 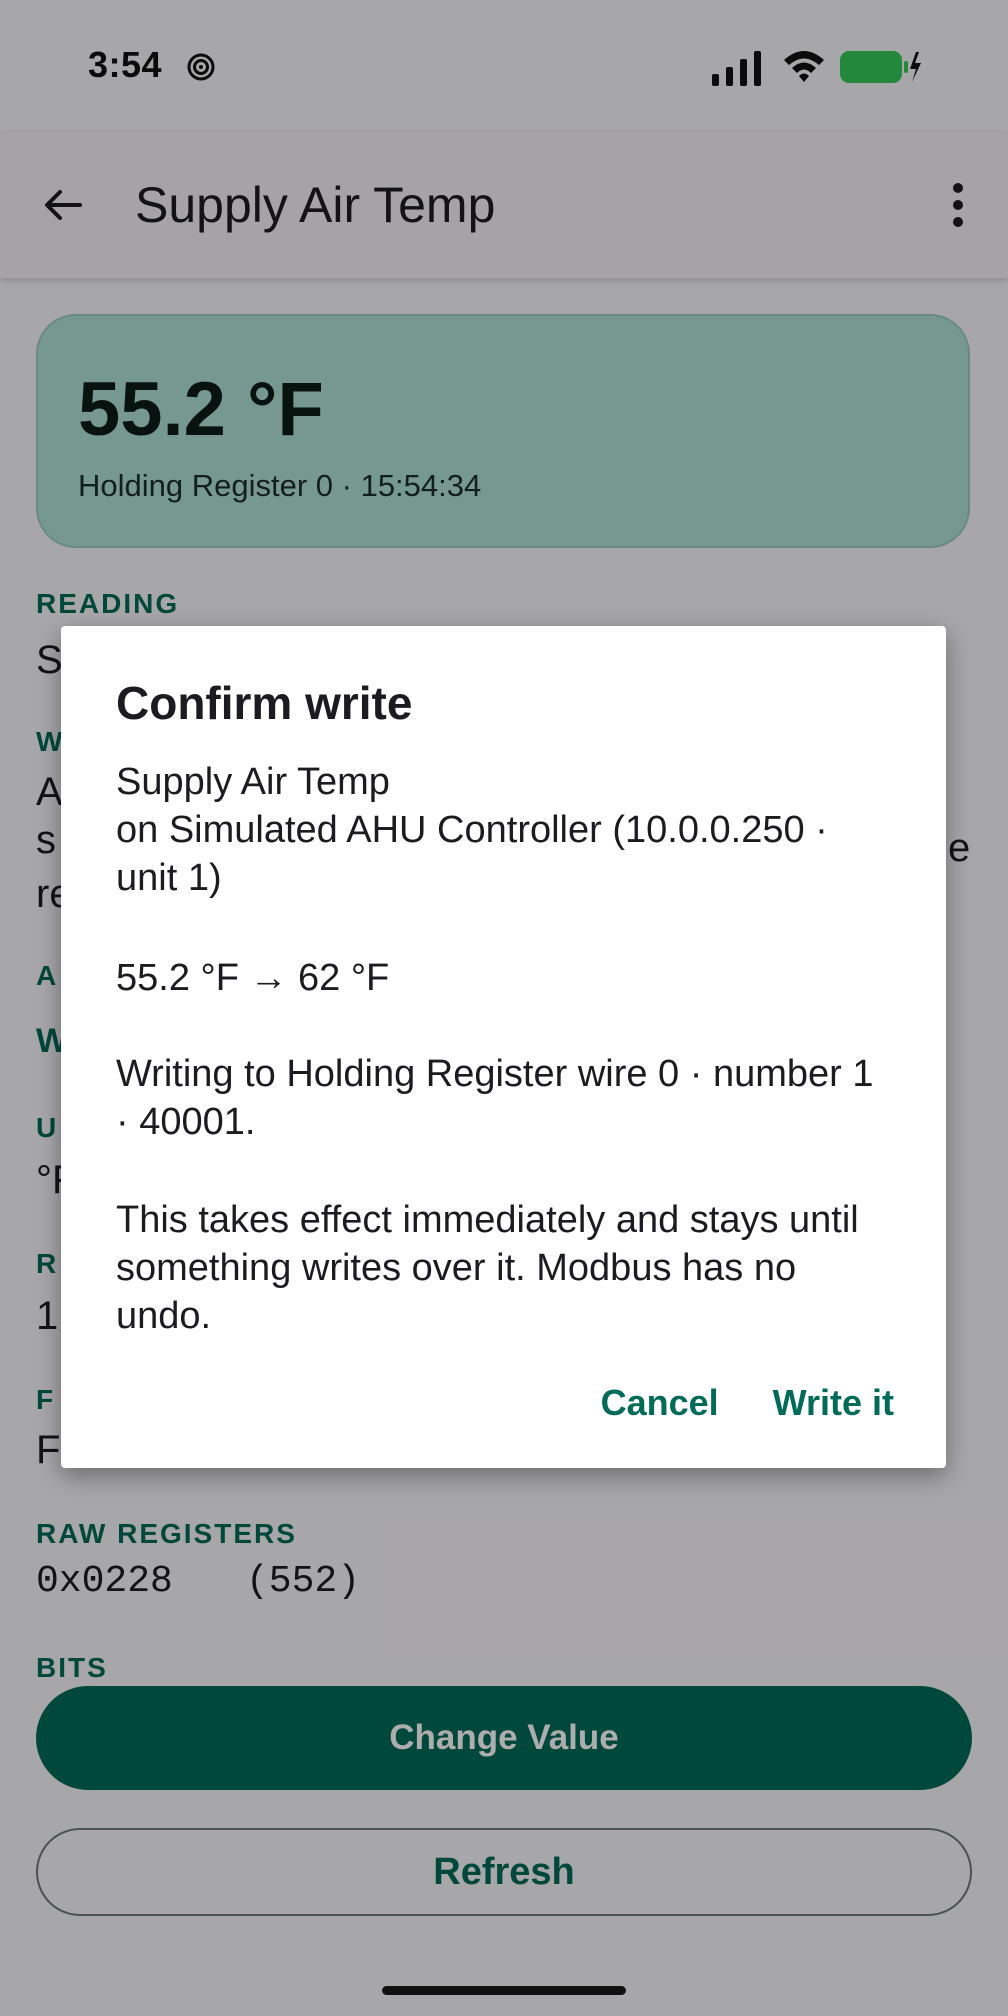 I want to click on dialog-value-change: 55.2 °F → 62 °F, so click(x=253, y=978).